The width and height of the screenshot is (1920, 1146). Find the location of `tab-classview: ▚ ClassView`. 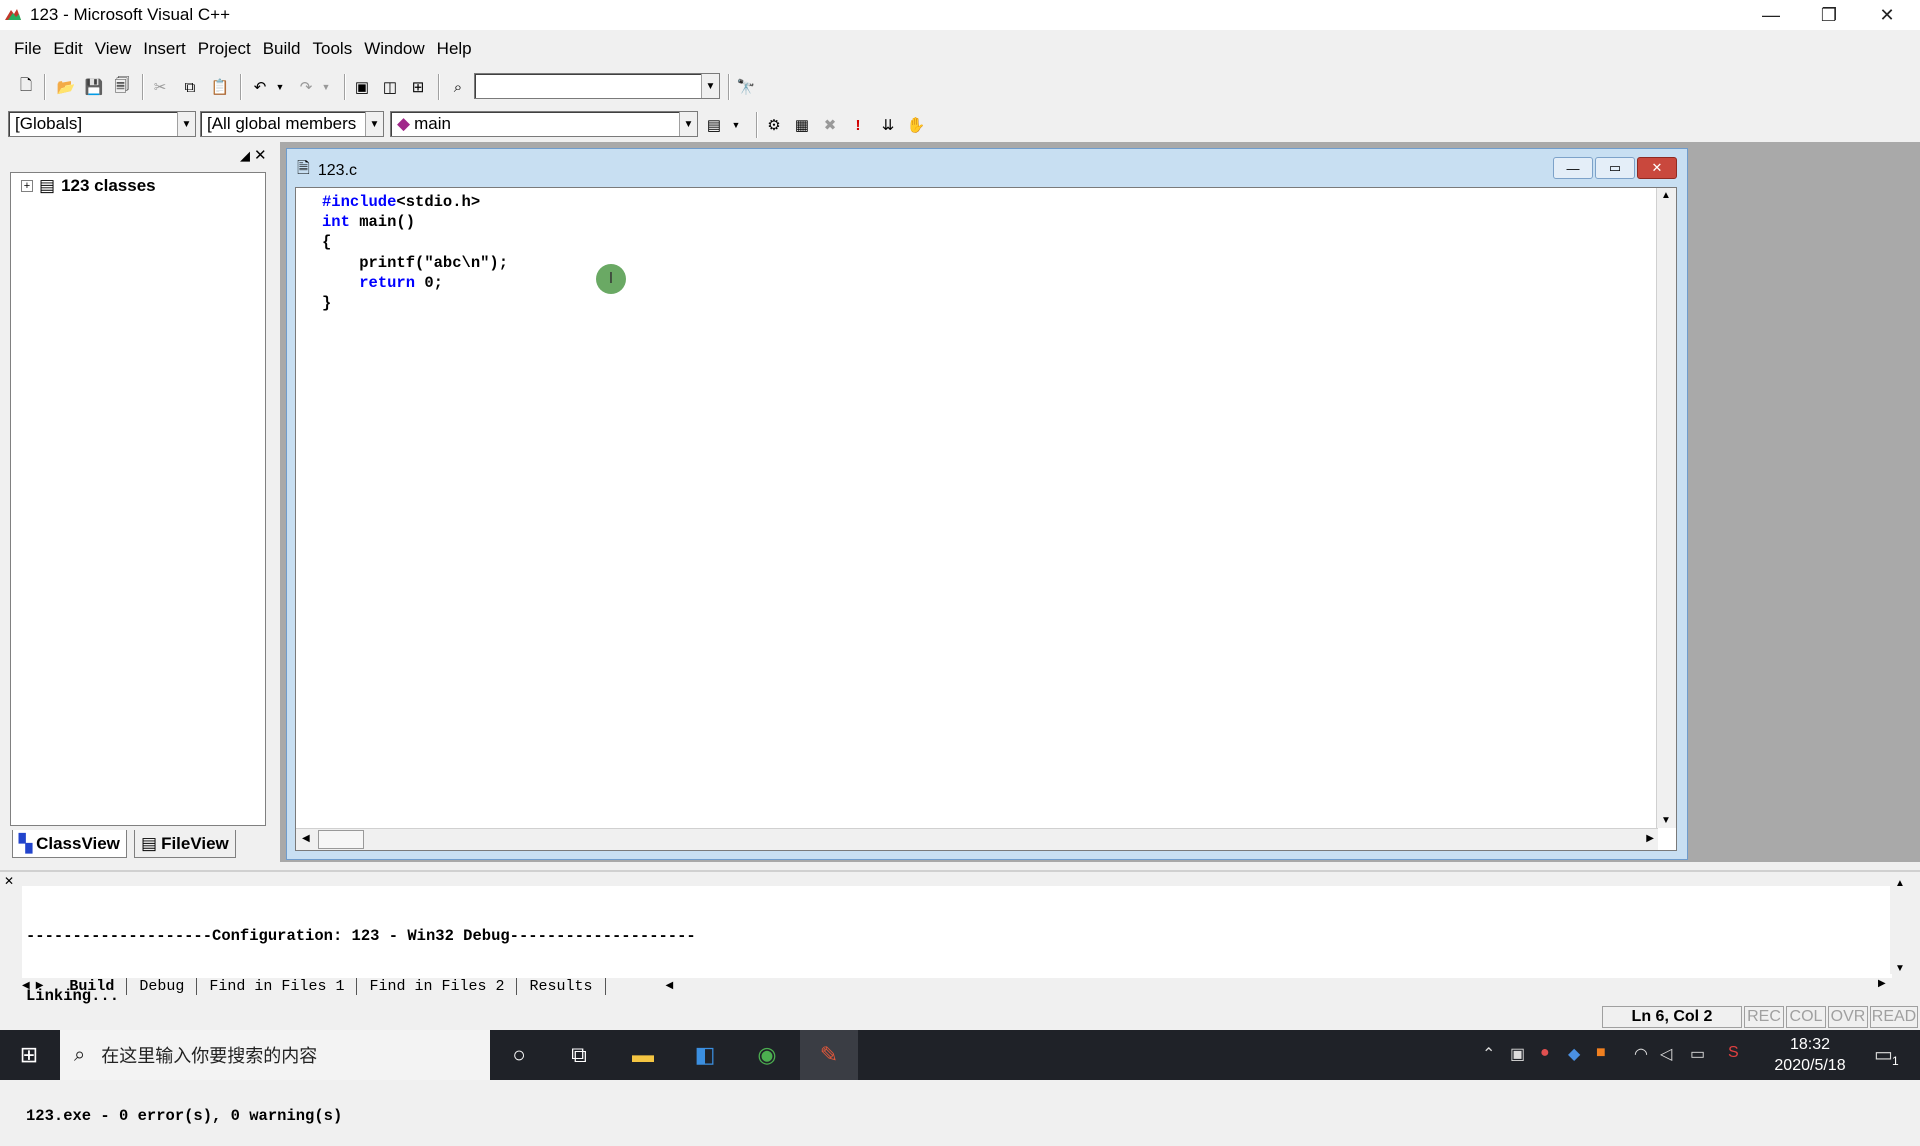

tab-classview: ▚ ClassView is located at coordinates (69, 844).